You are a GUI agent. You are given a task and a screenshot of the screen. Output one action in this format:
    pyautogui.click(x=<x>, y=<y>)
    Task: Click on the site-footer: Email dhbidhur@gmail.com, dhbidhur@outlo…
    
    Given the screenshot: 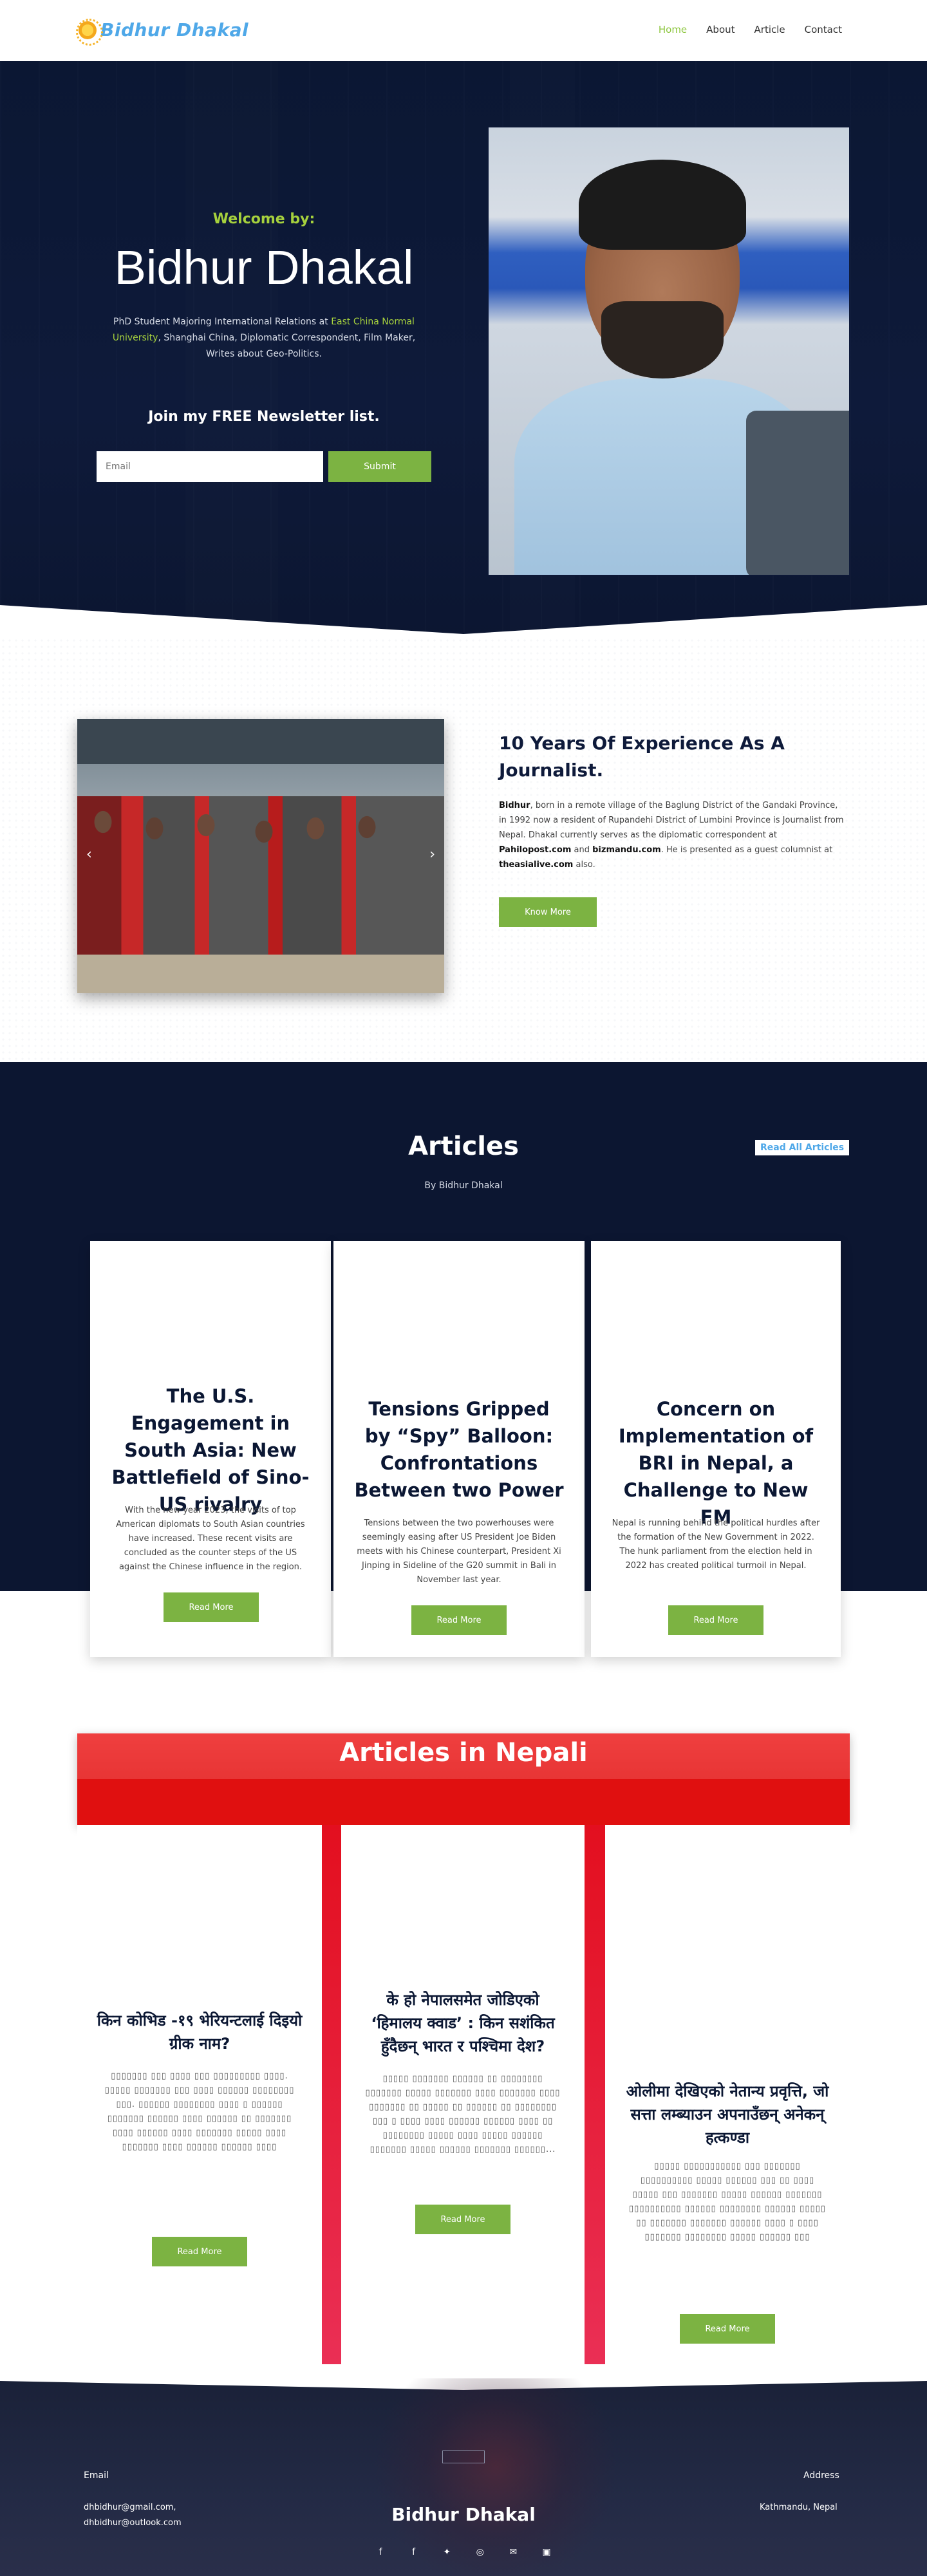 What is the action you would take?
    pyautogui.click(x=464, y=2477)
    